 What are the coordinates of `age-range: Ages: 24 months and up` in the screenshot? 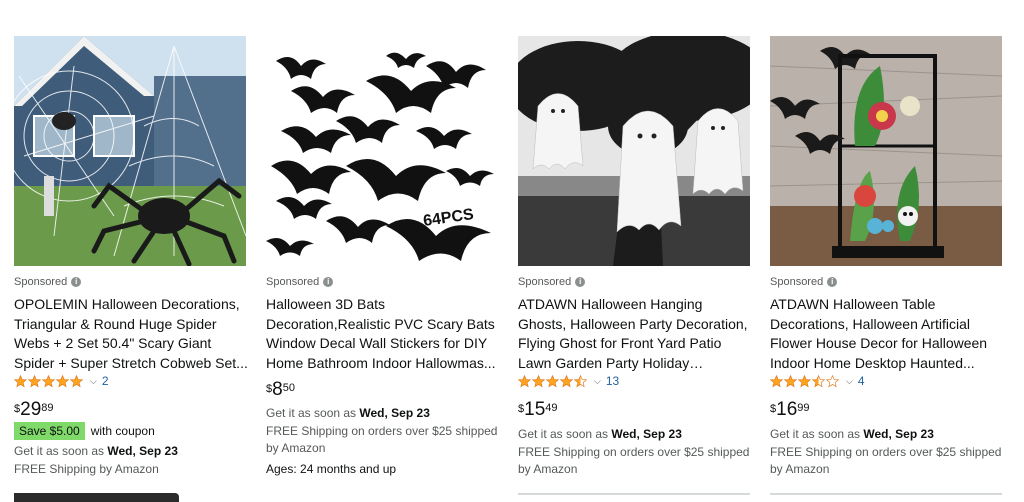 It's located at (331, 469).